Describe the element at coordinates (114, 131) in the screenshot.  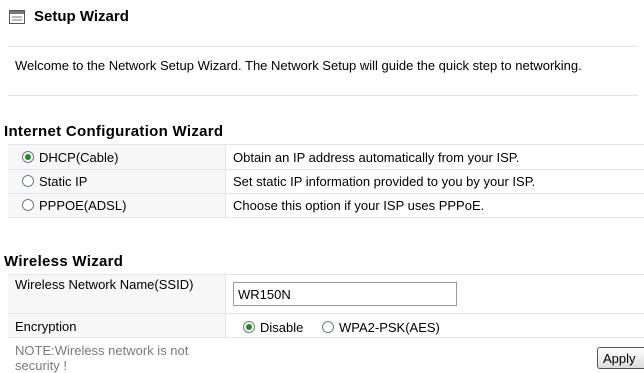
I see `internet-wizard-title: Internet Configuration Wizard` at that location.